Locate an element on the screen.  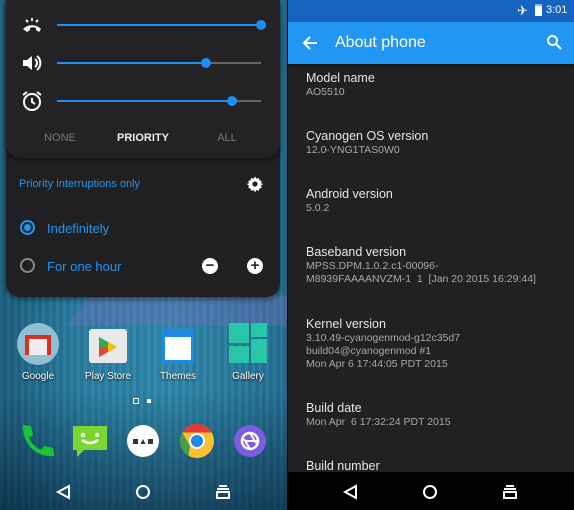
app-drawer-icon is located at coordinates (143, 441).